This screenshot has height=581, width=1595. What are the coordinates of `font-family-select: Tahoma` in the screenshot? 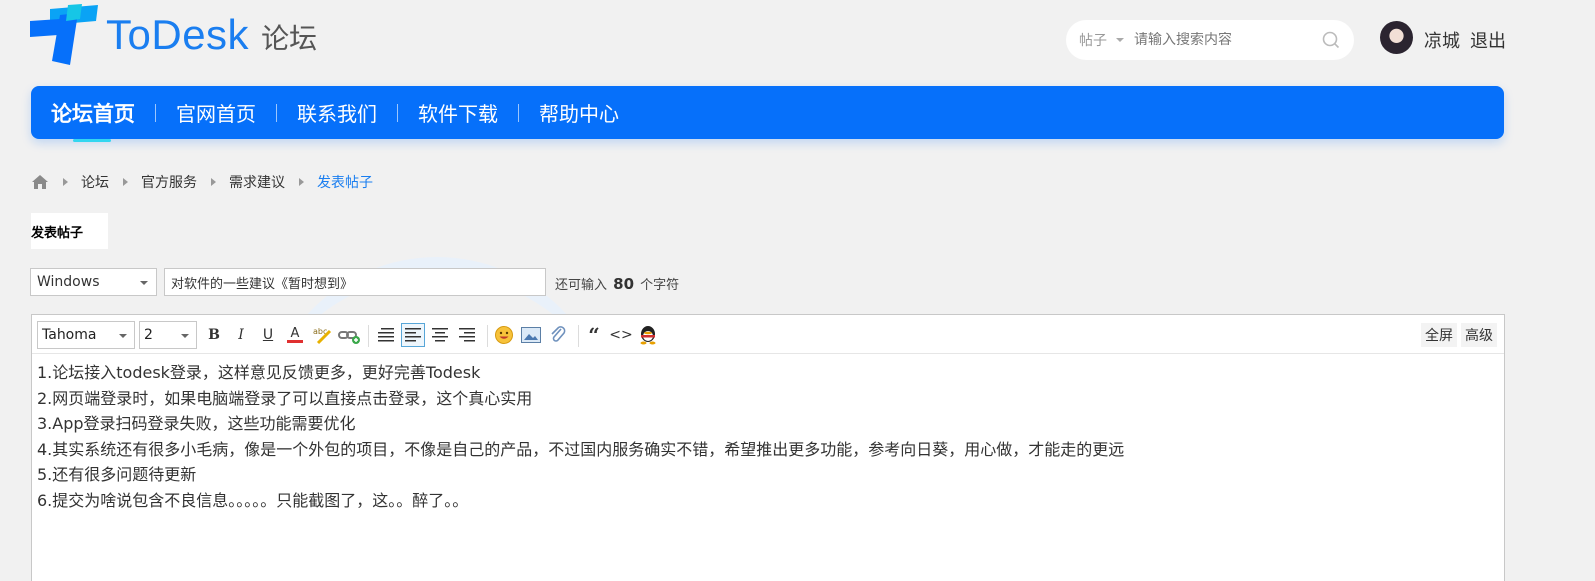 It's located at (86, 335).